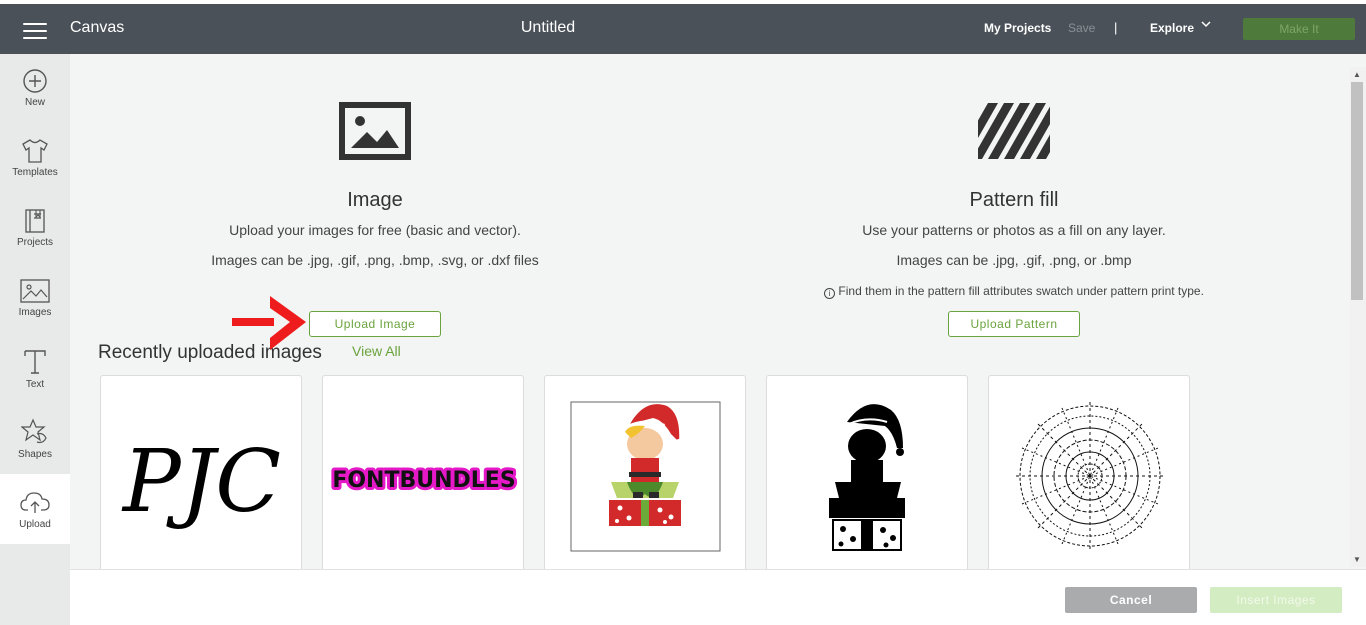  Describe the element at coordinates (1131, 600) in the screenshot. I see `cancel-button: Cancel` at that location.